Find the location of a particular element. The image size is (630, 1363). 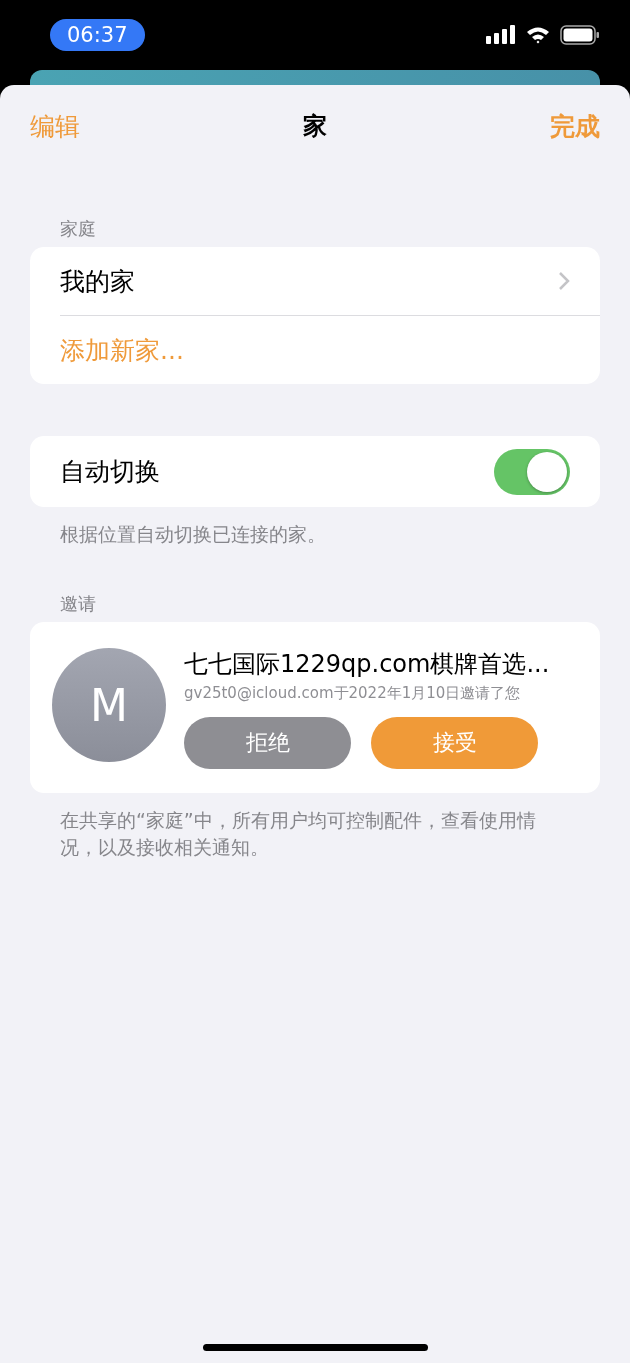

done-button: 完成 is located at coordinates (575, 126).